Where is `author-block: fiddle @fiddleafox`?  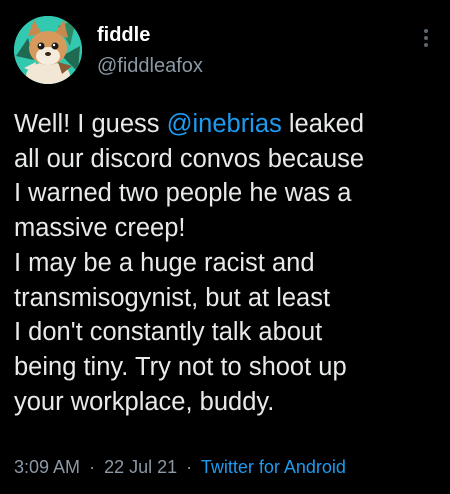
author-block: fiddle @fiddleafox is located at coordinates (150, 50).